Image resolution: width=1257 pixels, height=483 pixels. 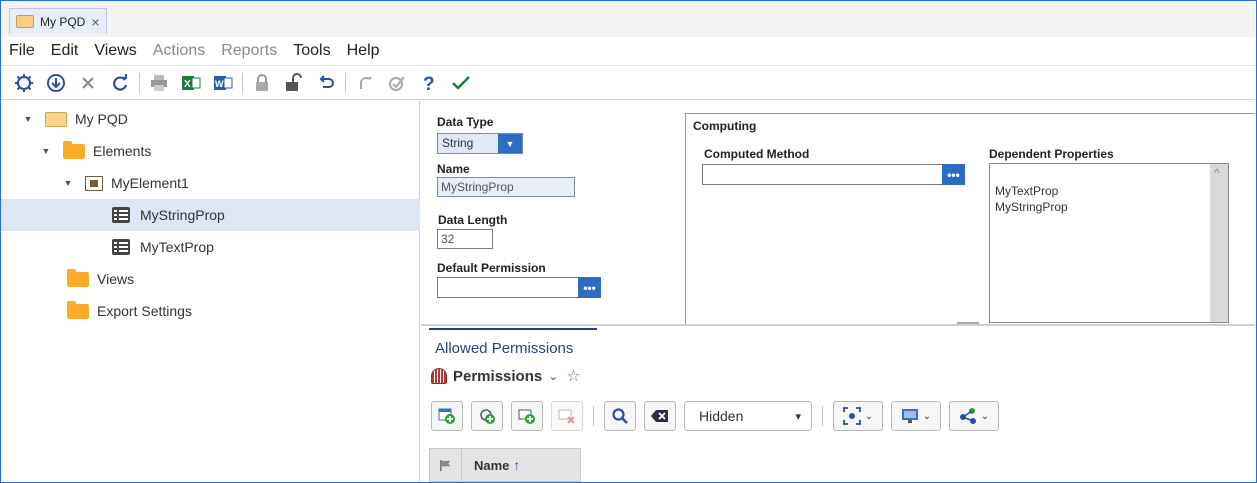 What do you see at coordinates (210, 183) in the screenshot?
I see `tree-node-myelement1: ▼ MyElement1` at bounding box center [210, 183].